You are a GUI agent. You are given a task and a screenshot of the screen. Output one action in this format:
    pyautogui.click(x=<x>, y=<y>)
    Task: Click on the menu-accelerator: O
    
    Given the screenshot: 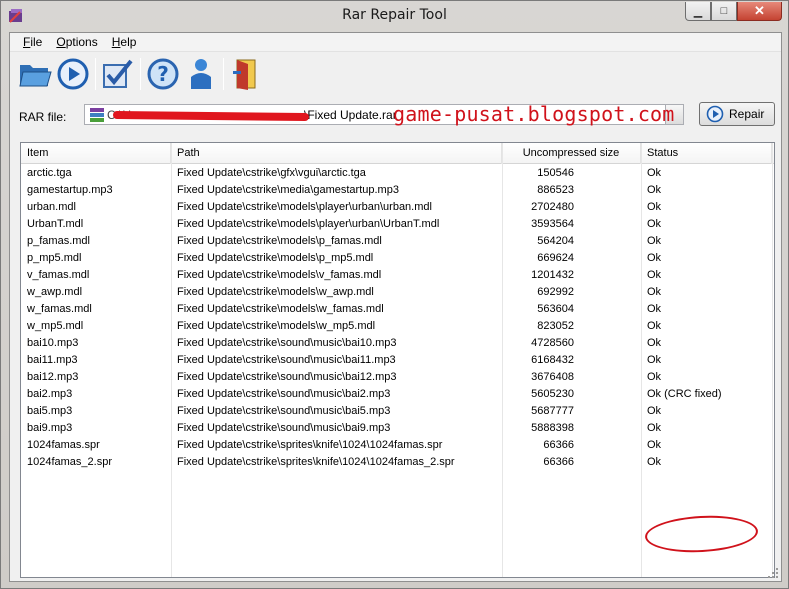 What is the action you would take?
    pyautogui.click(x=61, y=42)
    